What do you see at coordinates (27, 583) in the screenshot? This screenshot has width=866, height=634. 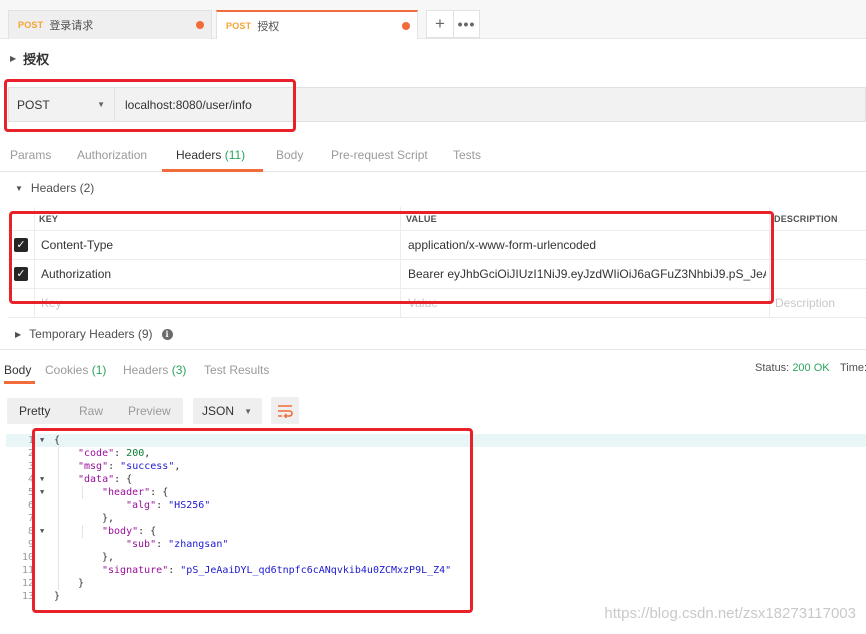 I see `line-number: 12` at bounding box center [27, 583].